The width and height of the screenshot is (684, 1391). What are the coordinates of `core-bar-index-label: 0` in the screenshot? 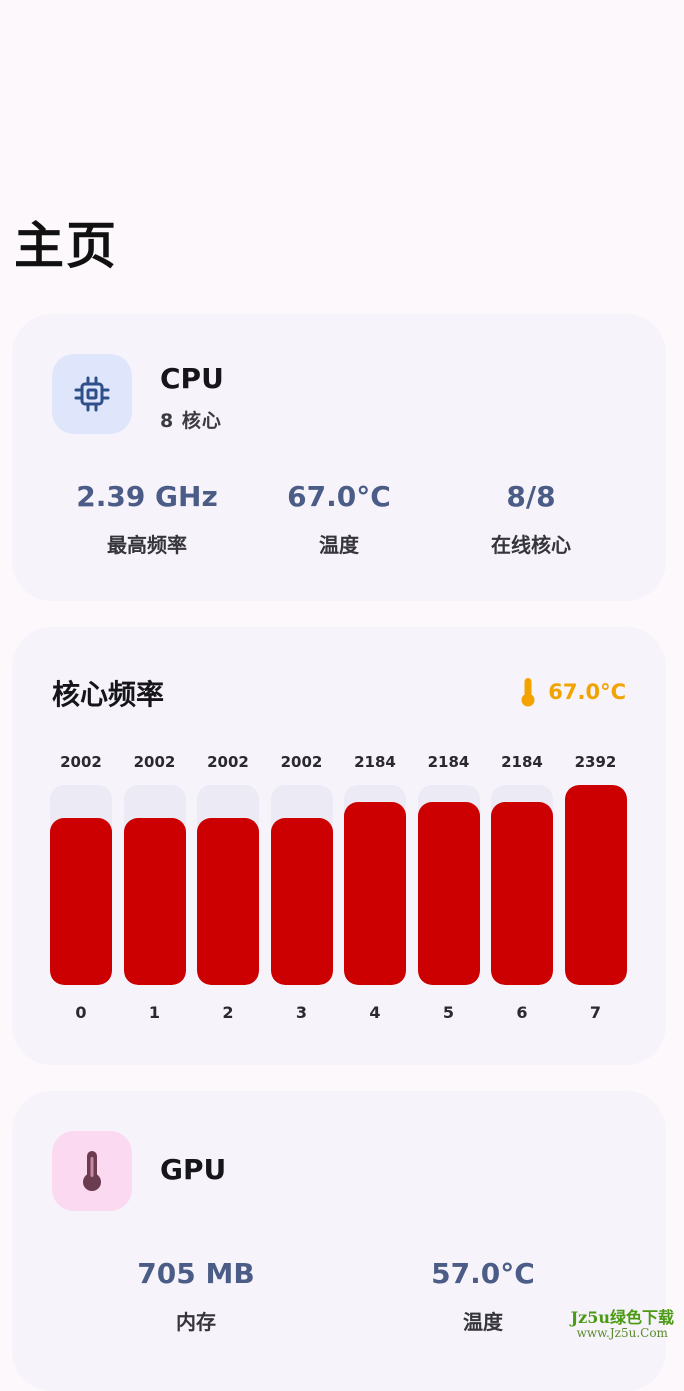 It's located at (81, 1012).